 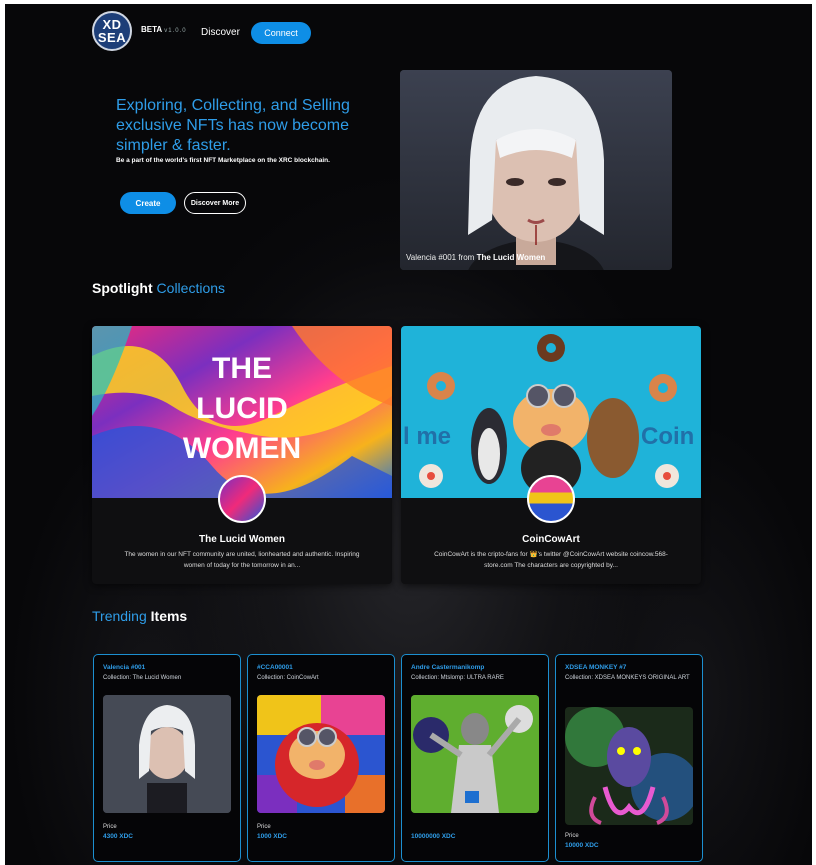 I want to click on banner-text-right: Coin, so click(x=667, y=436).